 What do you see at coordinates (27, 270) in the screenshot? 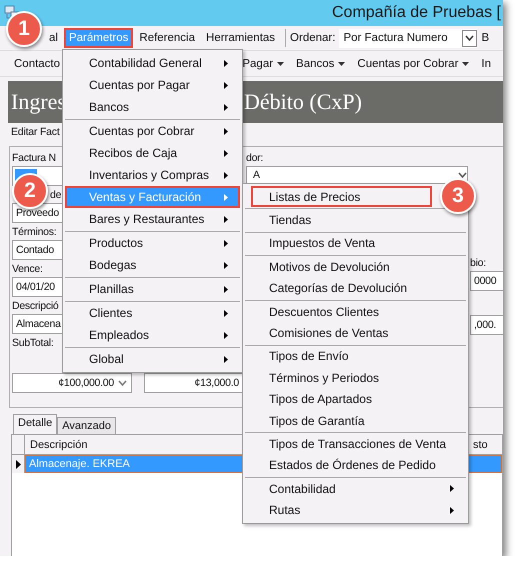
I see `field-label: Vence:` at bounding box center [27, 270].